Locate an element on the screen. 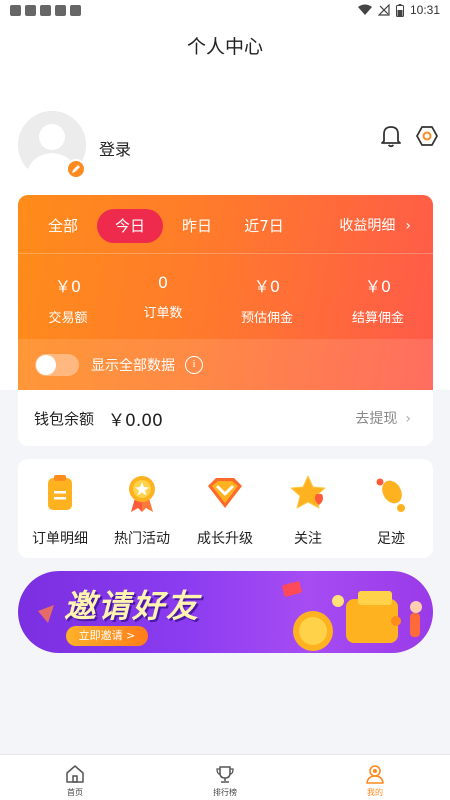 The height and width of the screenshot is (800, 450). shortcut-order-detail: 订单明细 is located at coordinates (60, 510).